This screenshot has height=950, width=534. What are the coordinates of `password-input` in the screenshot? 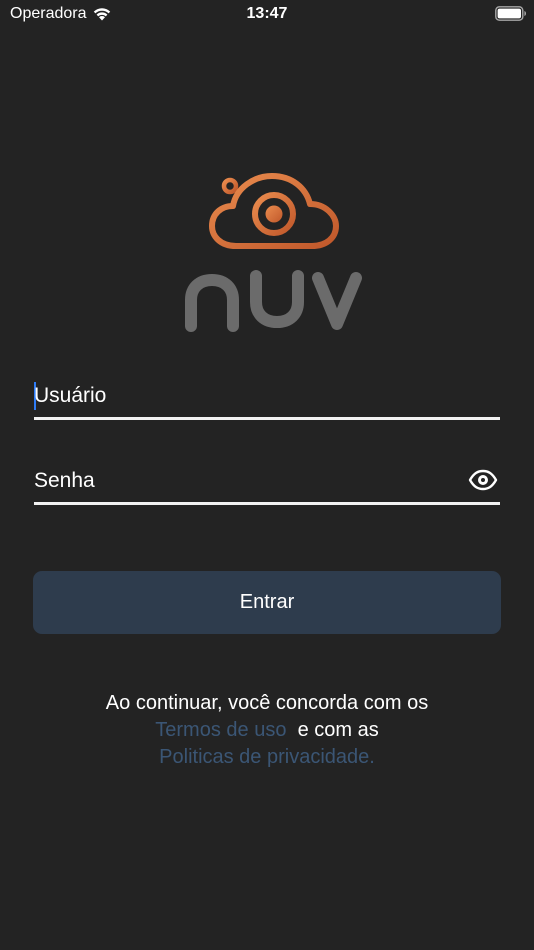 It's located at (244, 481).